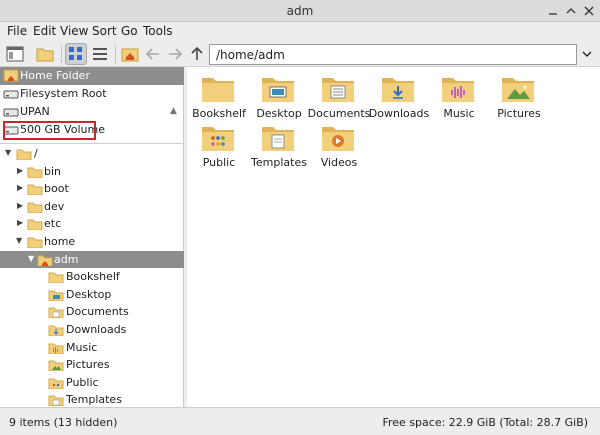 Image resolution: width=600 pixels, height=435 pixels. What do you see at coordinates (96, 329) in the screenshot?
I see `tree-label: Downloads` at bounding box center [96, 329].